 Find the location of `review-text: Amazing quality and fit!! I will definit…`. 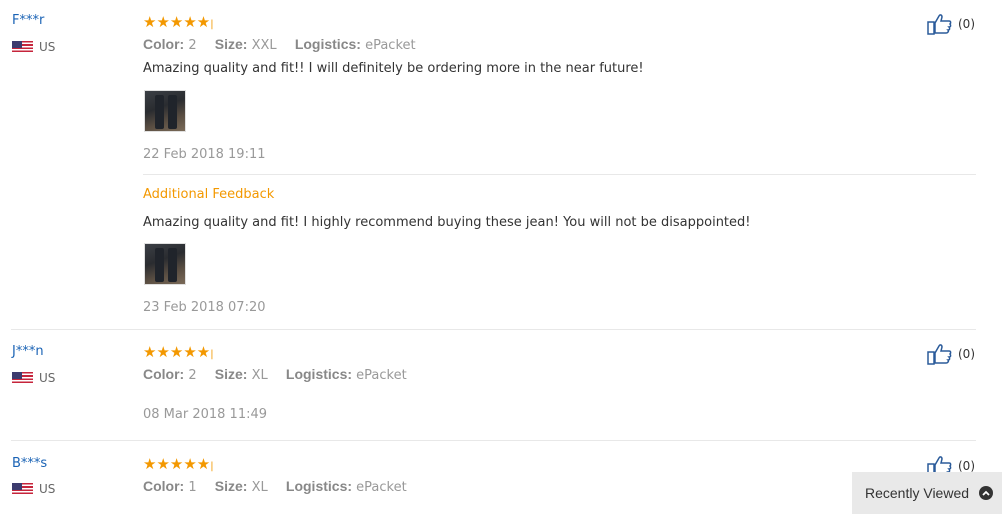

review-text: Amazing quality and fit!! I will definit… is located at coordinates (393, 68).